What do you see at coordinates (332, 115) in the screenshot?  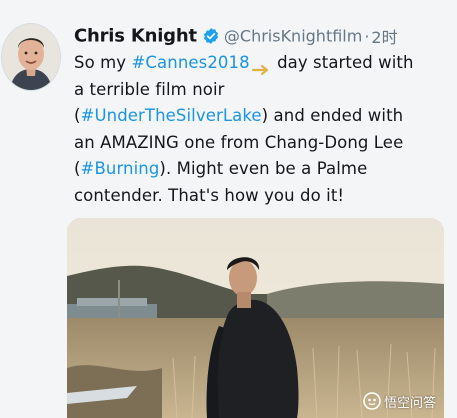 I see `tweet-text-segment: ) and ended with` at bounding box center [332, 115].